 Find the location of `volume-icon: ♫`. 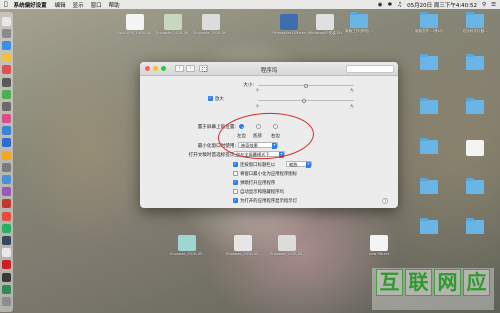

volume-icon: ♫ is located at coordinates (399, 5).